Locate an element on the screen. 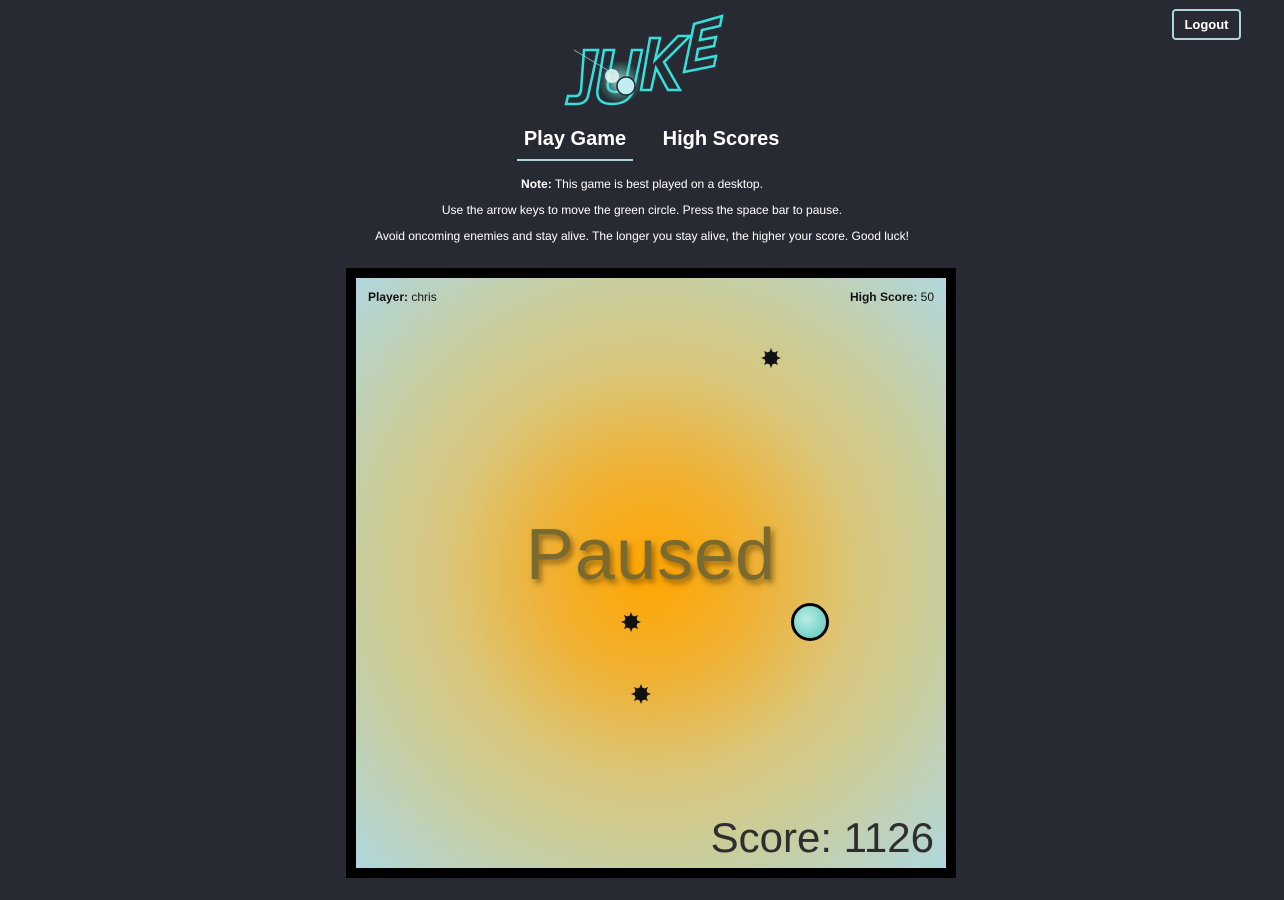 The image size is (1284, 900). high-score-label: High Score: is located at coordinates (883, 297).